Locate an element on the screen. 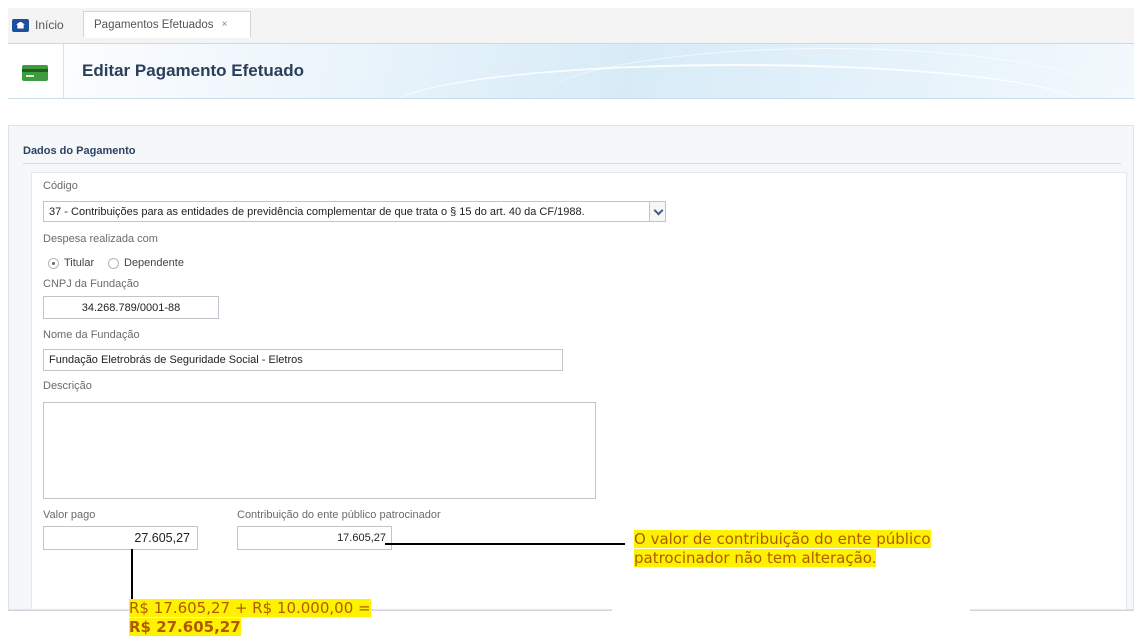 The height and width of the screenshot is (641, 1134). radio-titular-circle is located at coordinates (53, 263).